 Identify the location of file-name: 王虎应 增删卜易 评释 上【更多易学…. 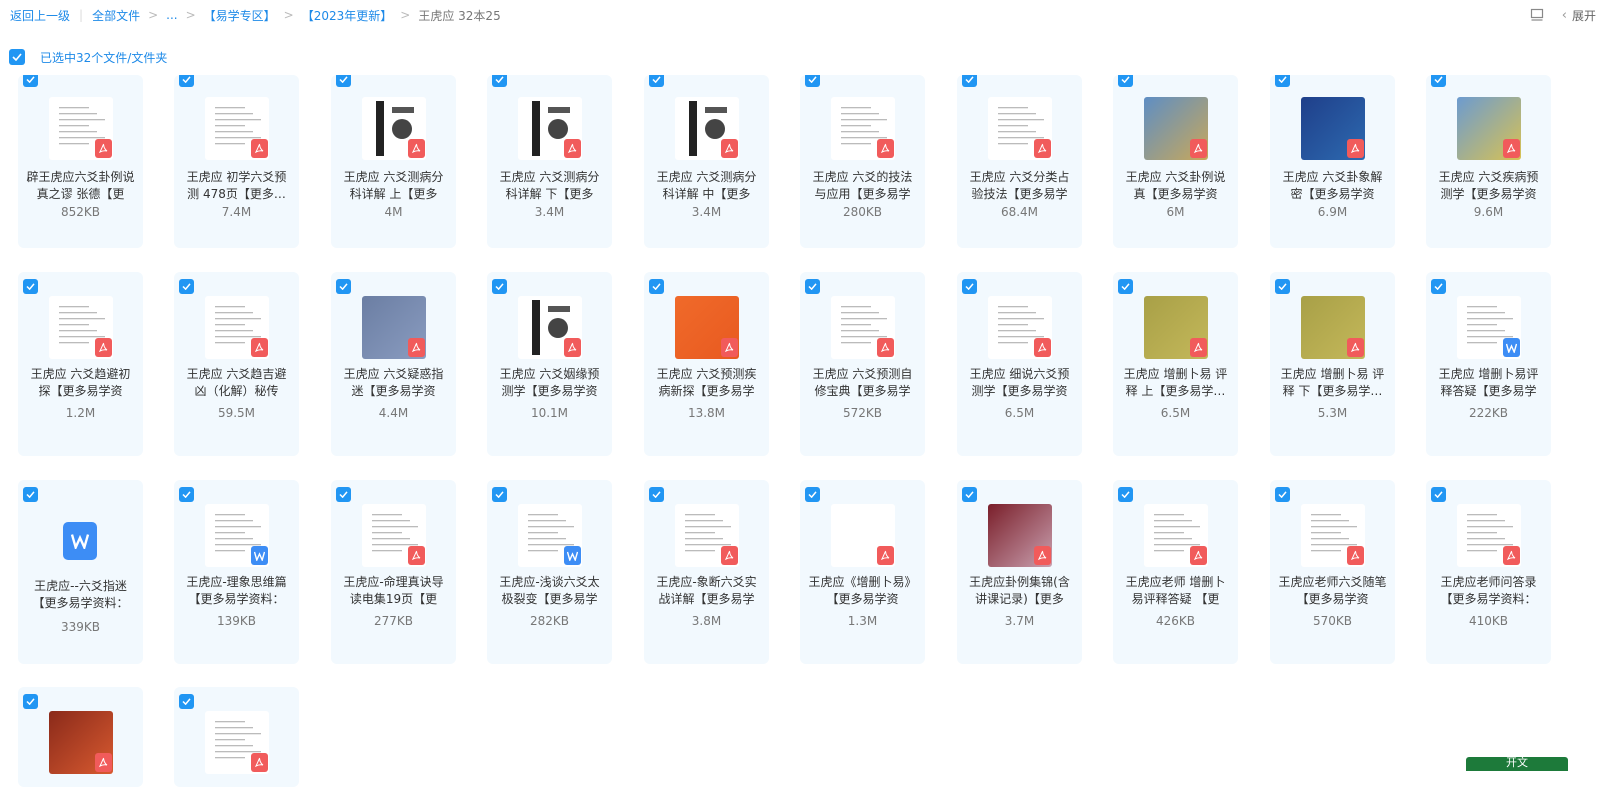
(1175, 383).